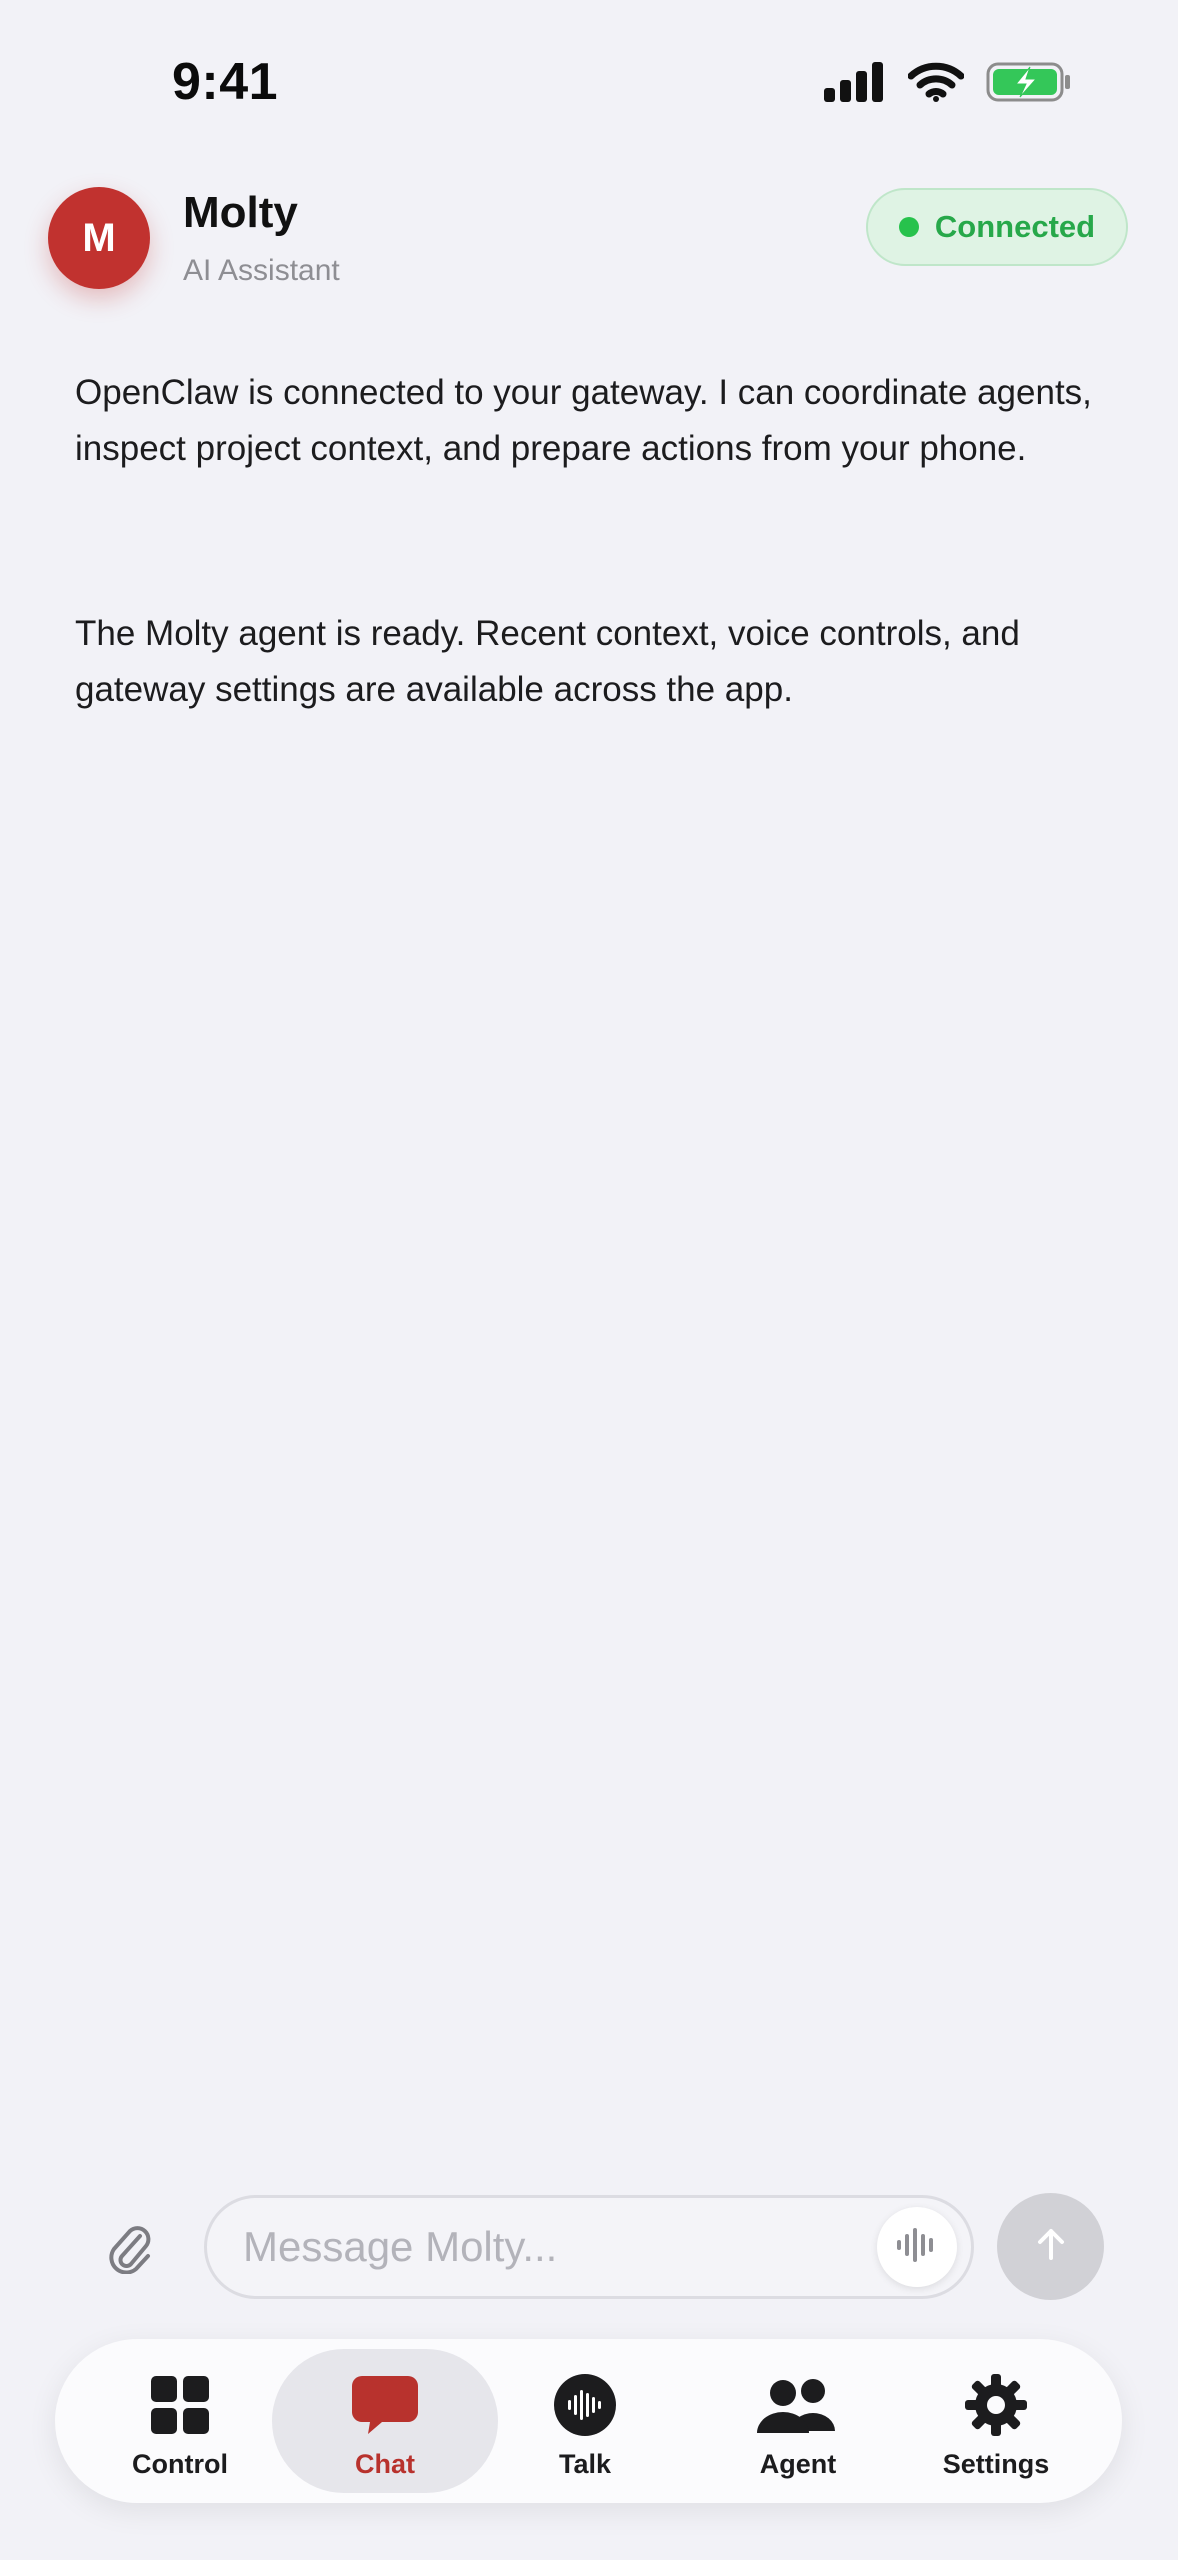 The width and height of the screenshot is (1178, 2560). I want to click on send-button, so click(1050, 2246).